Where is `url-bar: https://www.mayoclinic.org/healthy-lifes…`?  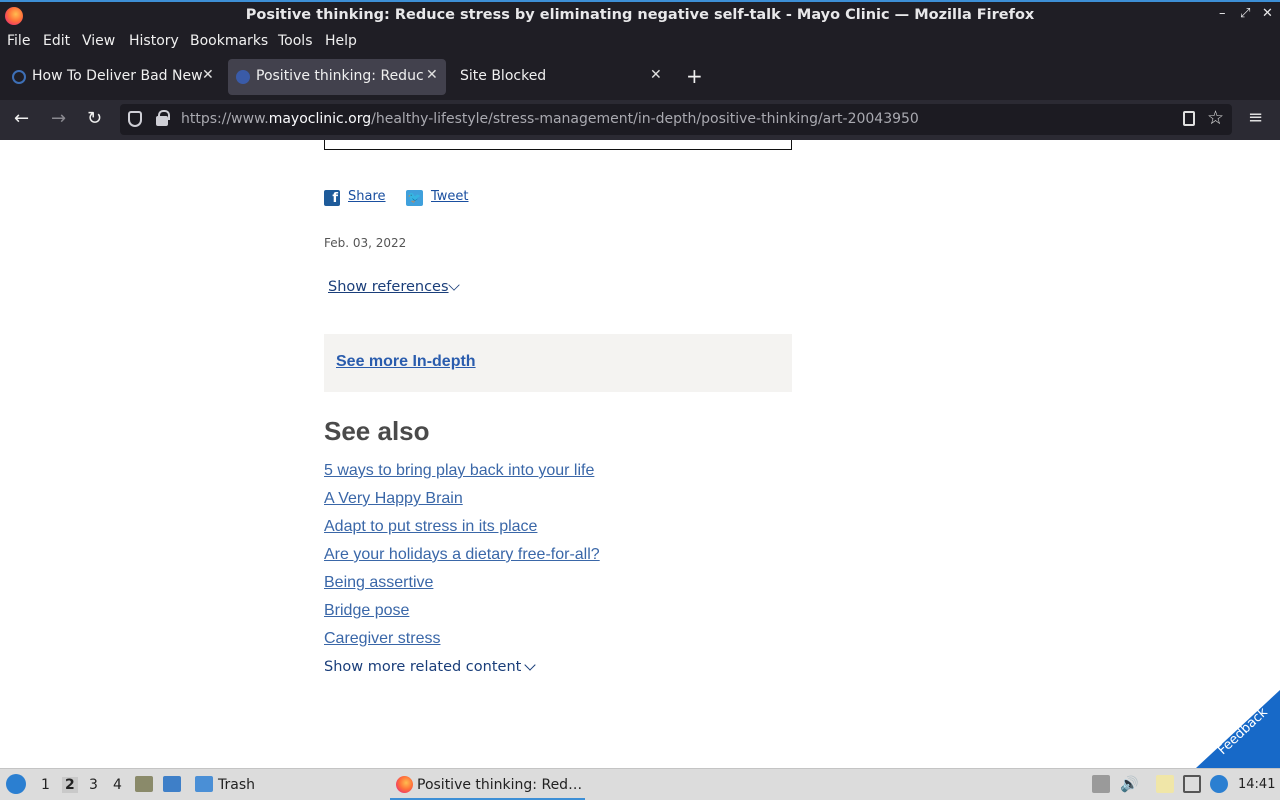 url-bar: https://www.mayoclinic.org/healthy-lifes… is located at coordinates (676, 119).